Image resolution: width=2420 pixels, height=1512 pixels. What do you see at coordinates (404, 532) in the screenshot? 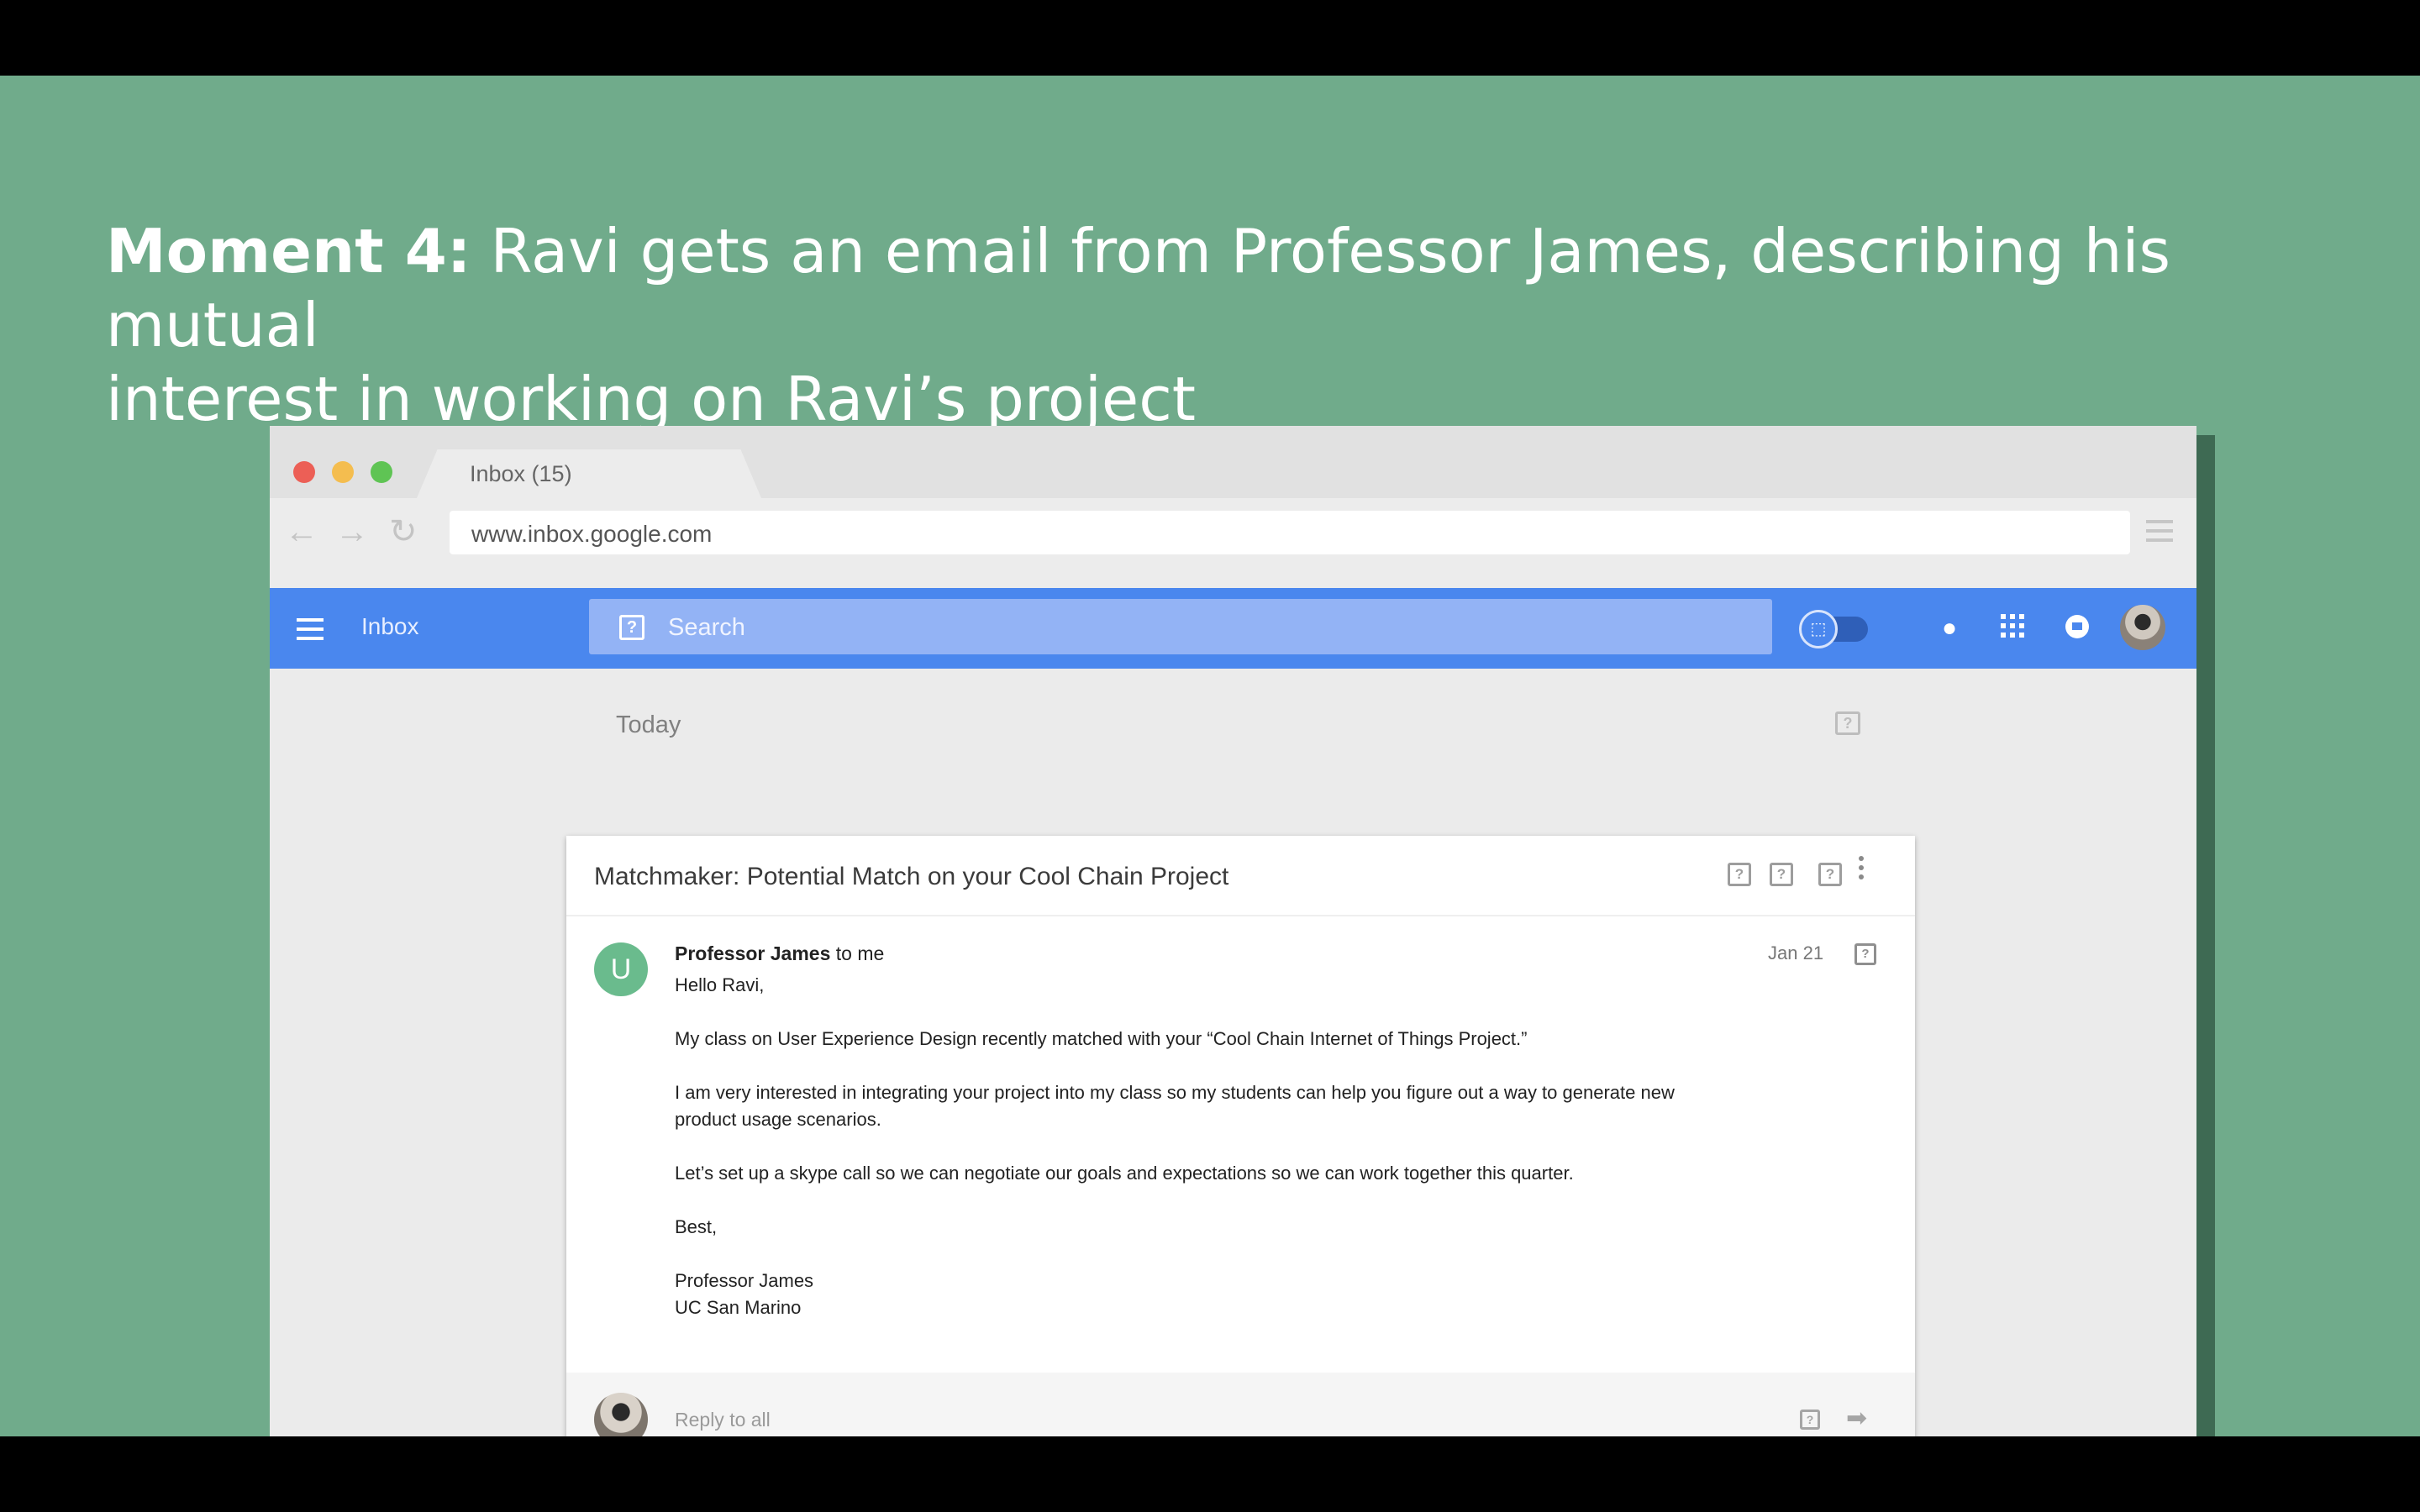
I see `reload-icon: ↻` at bounding box center [404, 532].